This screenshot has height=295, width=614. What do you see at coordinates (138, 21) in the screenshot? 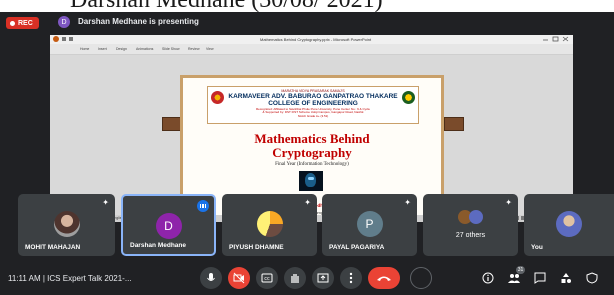
I see `presenting-text: Darshan Medhane is presenting` at bounding box center [138, 21].